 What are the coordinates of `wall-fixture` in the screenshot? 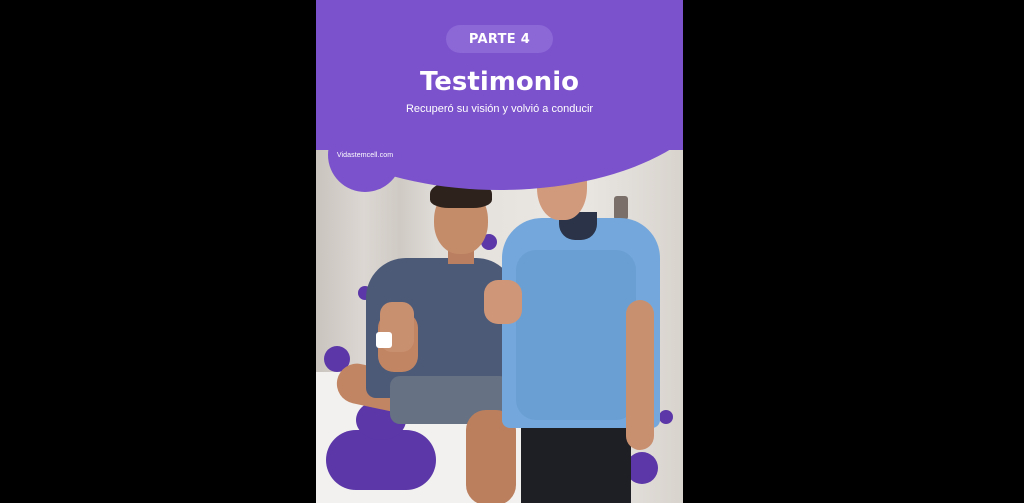 It's located at (621, 208).